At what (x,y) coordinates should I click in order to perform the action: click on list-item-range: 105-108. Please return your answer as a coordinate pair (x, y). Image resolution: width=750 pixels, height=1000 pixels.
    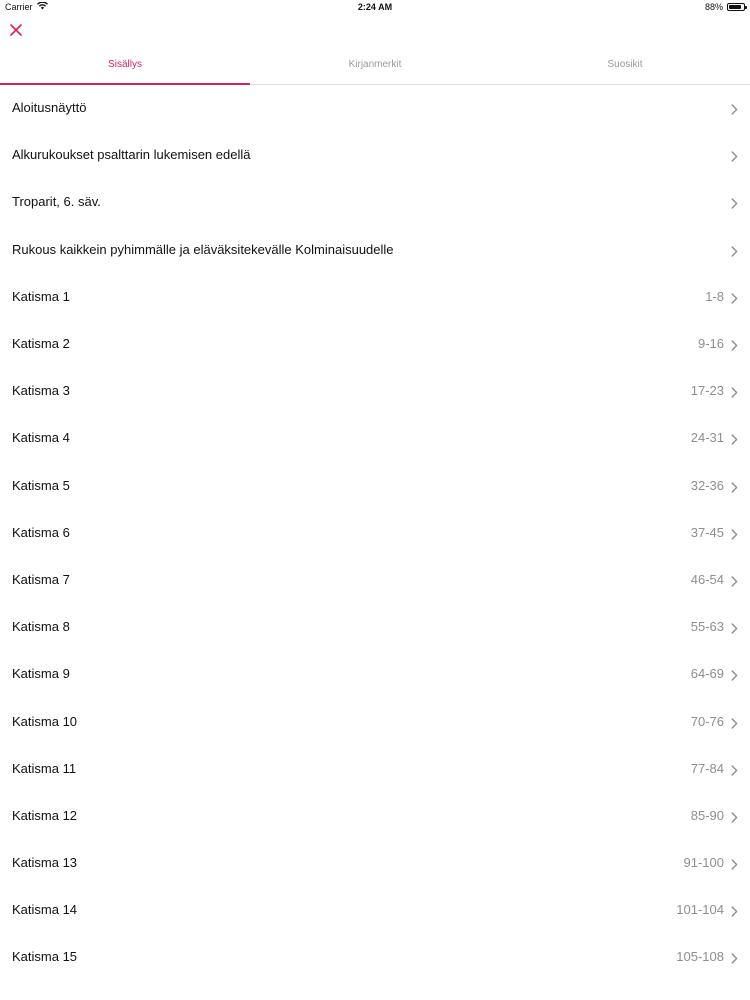
    Looking at the image, I should click on (700, 957).